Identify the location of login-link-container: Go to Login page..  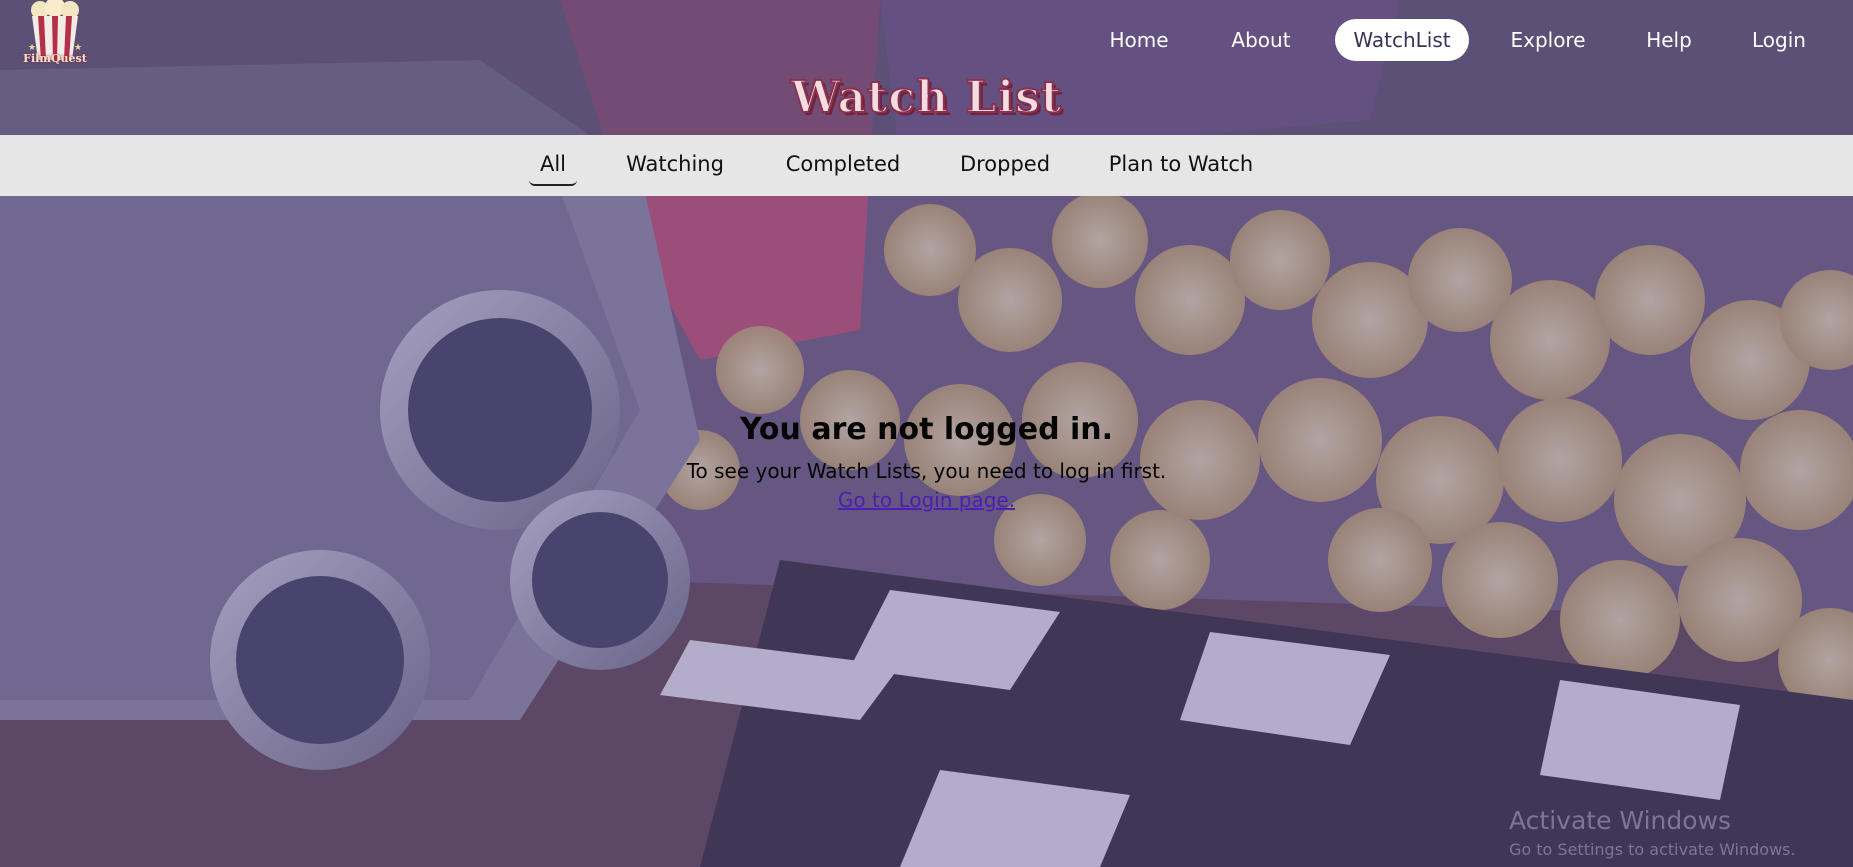
(926, 500).